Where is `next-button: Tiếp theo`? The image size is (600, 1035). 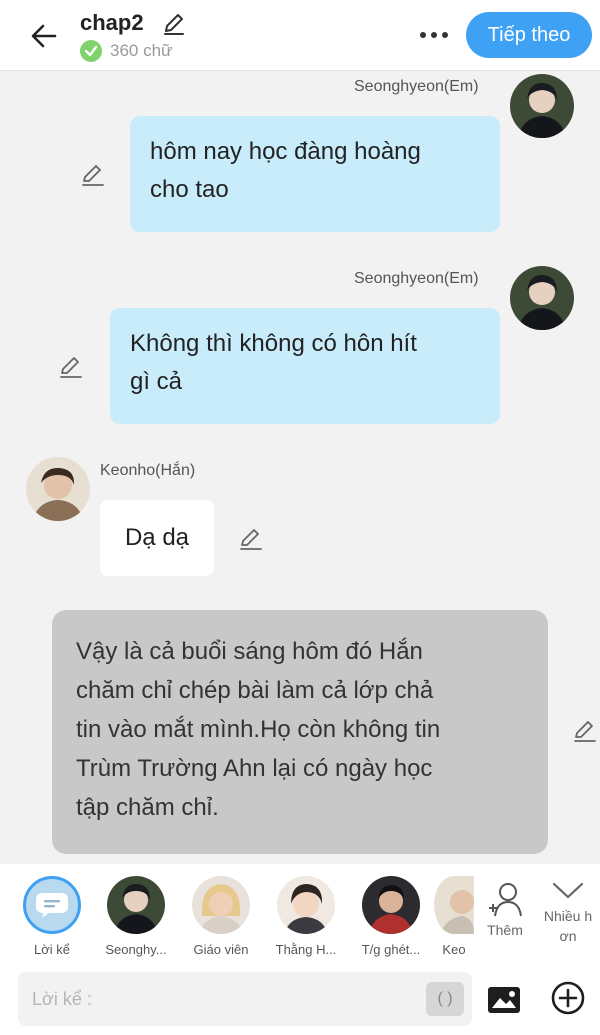 next-button: Tiếp theo is located at coordinates (529, 35).